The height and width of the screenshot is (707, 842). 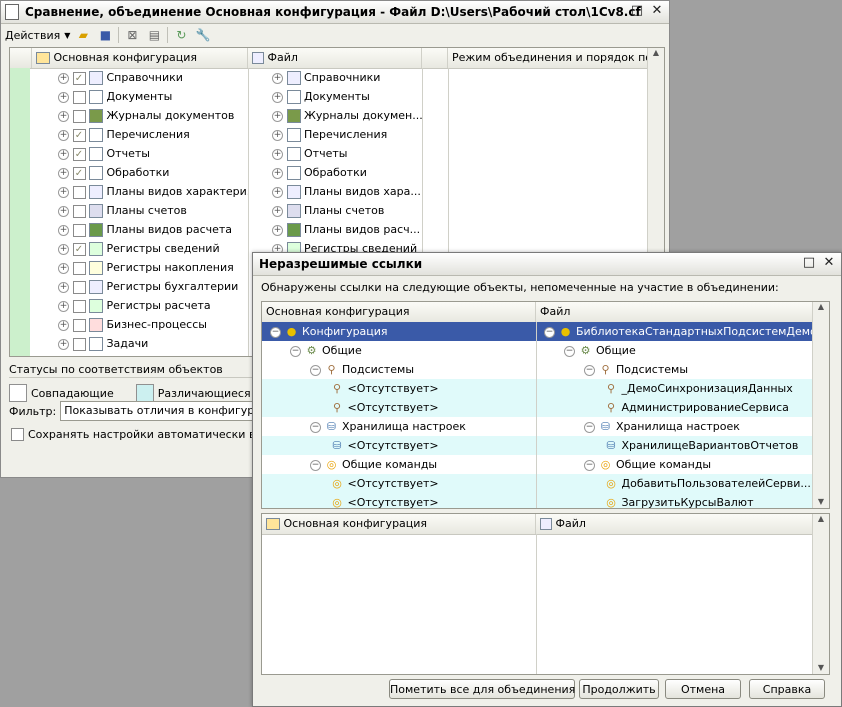 What do you see at coordinates (619, 689) in the screenshot?
I see `continue-button: Продолжить` at bounding box center [619, 689].